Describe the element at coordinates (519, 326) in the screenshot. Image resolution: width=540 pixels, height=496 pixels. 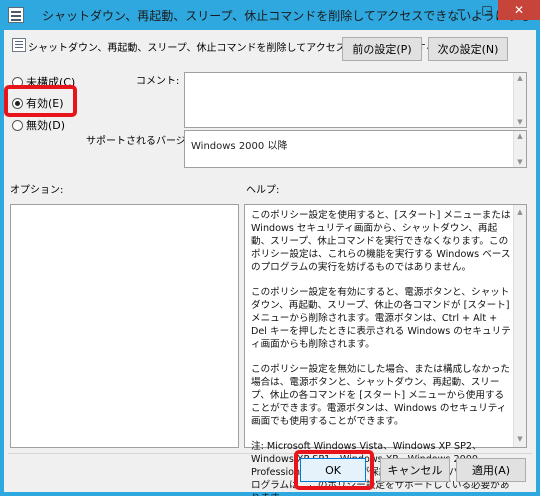
I see `help-scrollbar: ▲ ▼` at that location.